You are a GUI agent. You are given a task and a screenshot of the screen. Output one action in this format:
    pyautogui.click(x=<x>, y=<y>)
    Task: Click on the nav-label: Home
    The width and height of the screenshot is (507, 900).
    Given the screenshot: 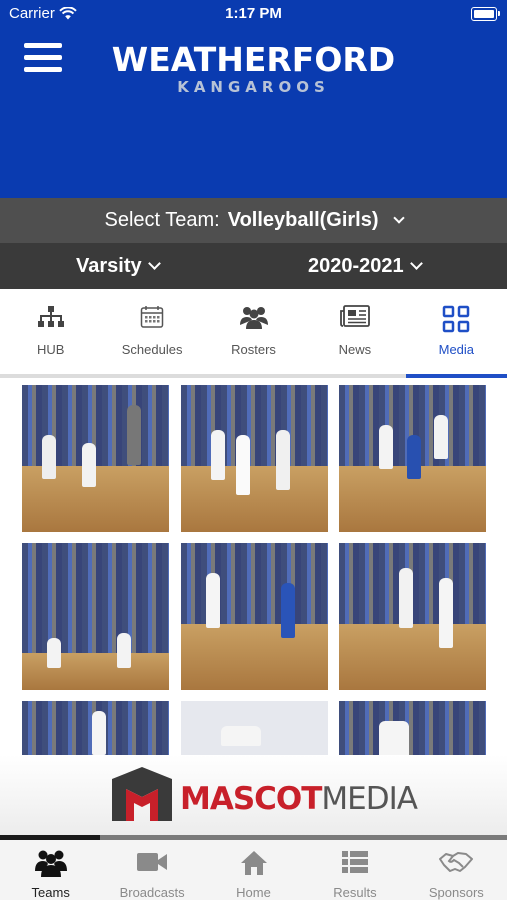 What is the action you would take?
    pyautogui.click(x=253, y=892)
    